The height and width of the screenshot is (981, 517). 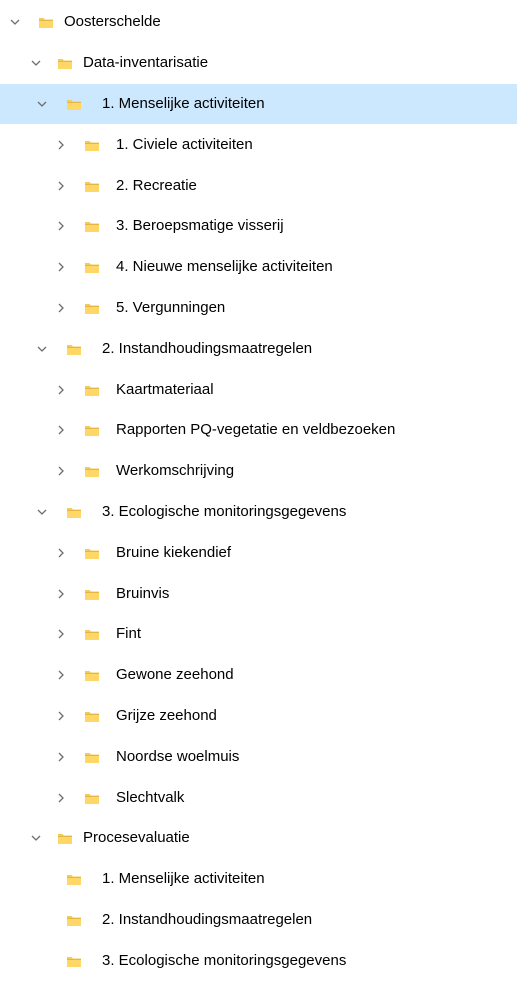 I want to click on tree-item-label: Slechtvalk, so click(x=150, y=797).